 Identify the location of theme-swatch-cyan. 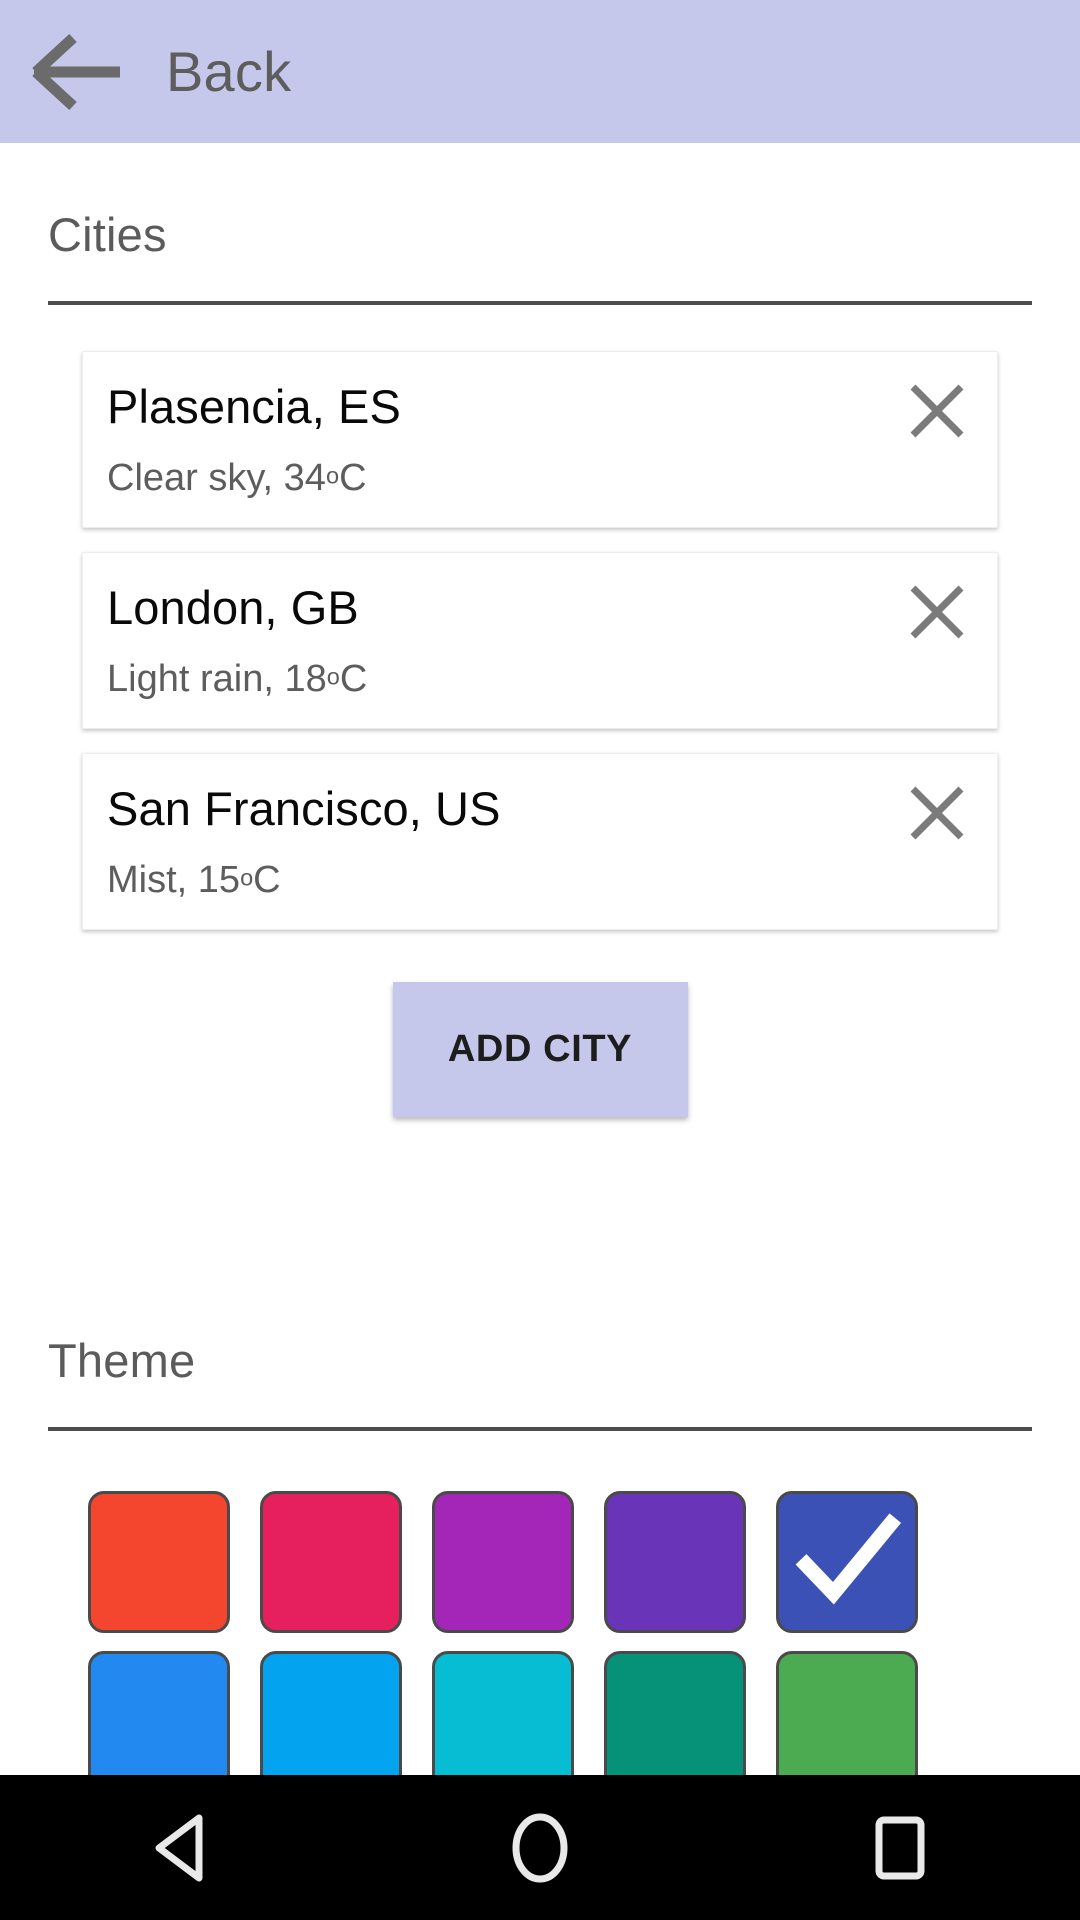
(503, 1722).